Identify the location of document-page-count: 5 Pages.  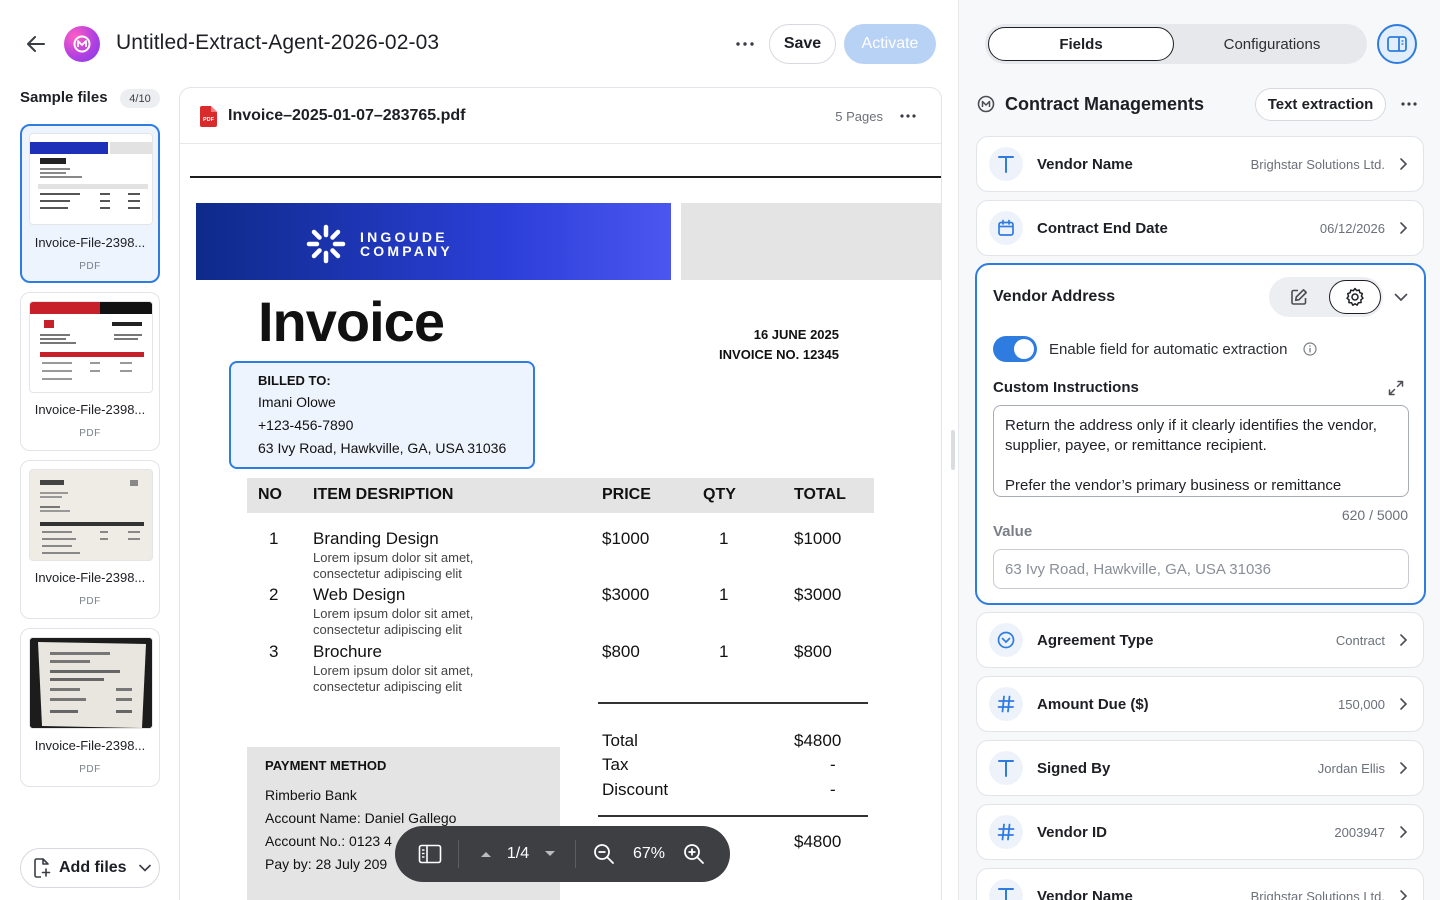
(859, 116).